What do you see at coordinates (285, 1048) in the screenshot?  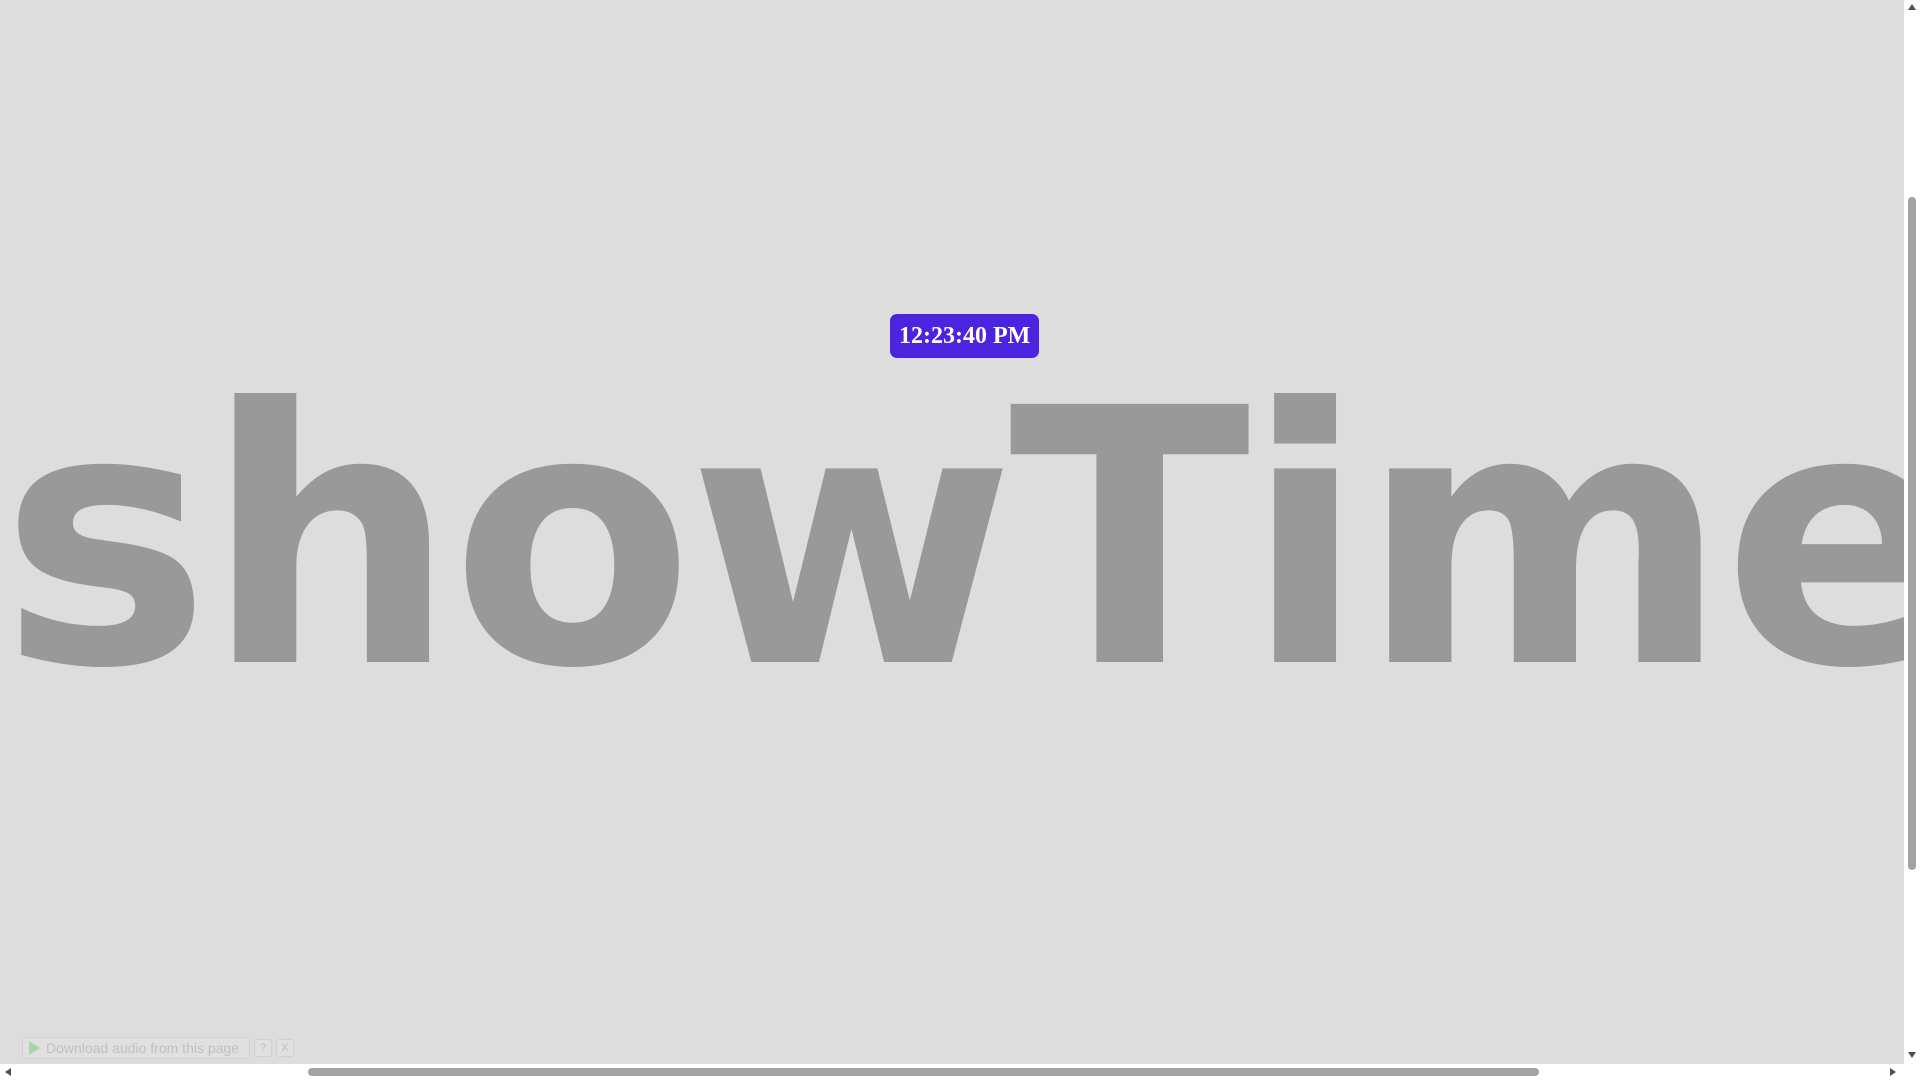 I see `close-button: X` at bounding box center [285, 1048].